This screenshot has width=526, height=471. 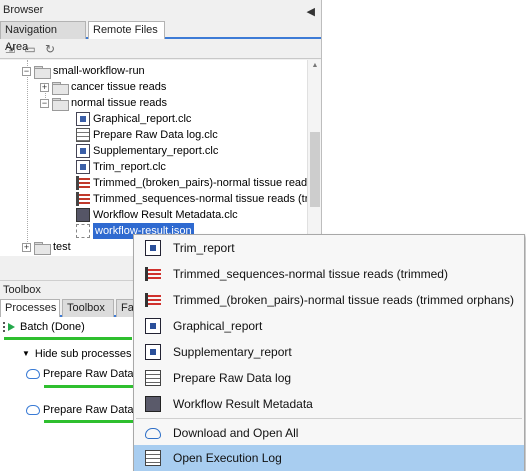 What do you see at coordinates (156, 151) in the screenshot?
I see `tree-label: Supplementary_report.clc` at bounding box center [156, 151].